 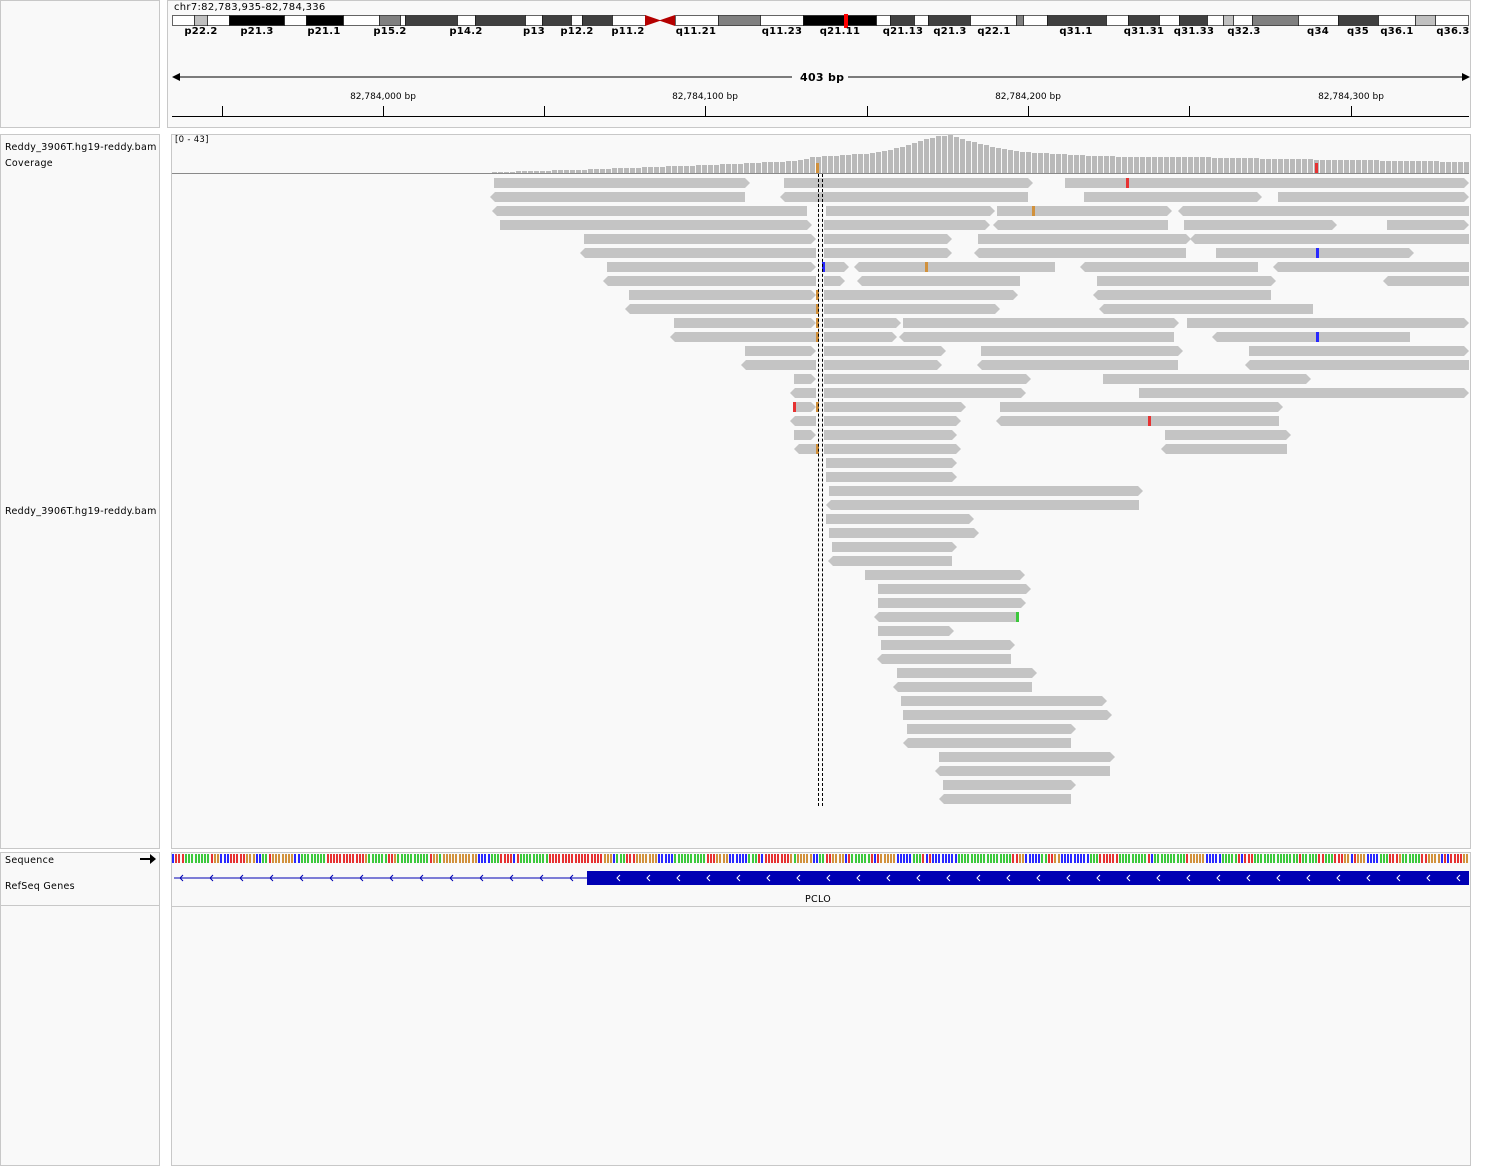 What do you see at coordinates (818, 899) in the screenshot?
I see `gene-symbol-label: PCLO` at bounding box center [818, 899].